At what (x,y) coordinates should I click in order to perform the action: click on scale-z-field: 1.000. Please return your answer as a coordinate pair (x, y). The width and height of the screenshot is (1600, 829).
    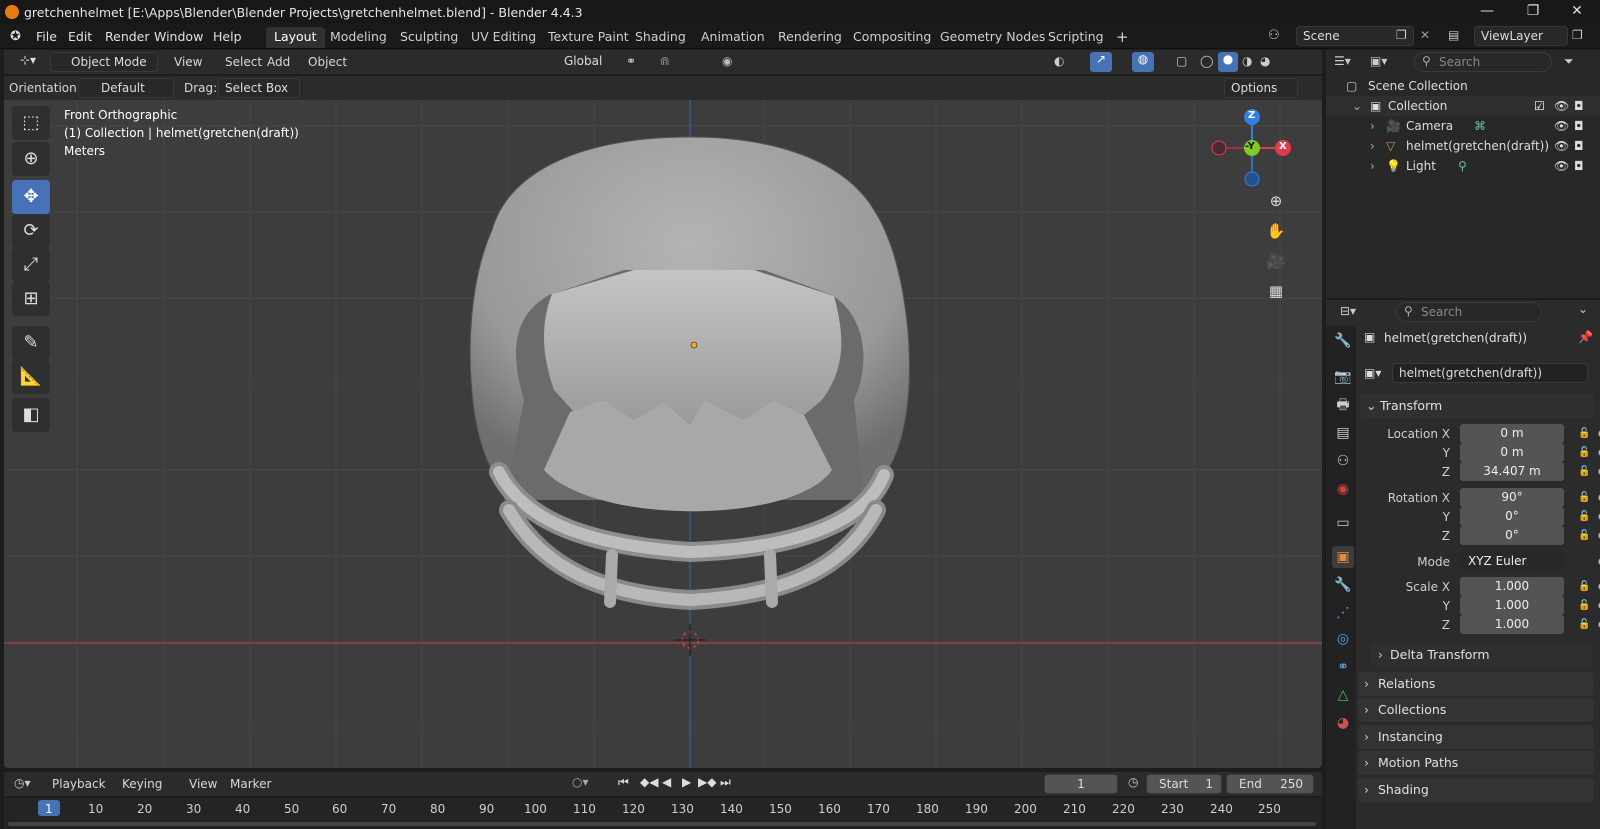
    Looking at the image, I should click on (1512, 624).